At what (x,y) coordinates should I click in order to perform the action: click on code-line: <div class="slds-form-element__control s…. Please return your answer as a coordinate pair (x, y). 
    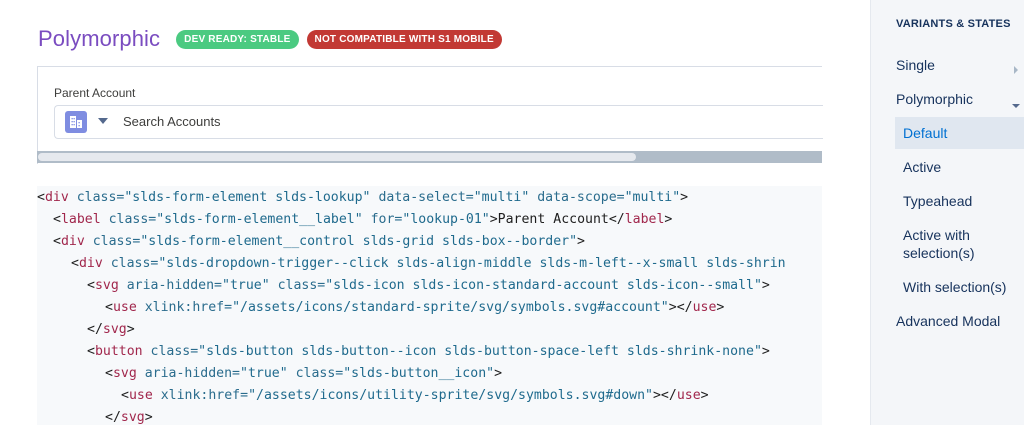
    Looking at the image, I should click on (319, 242).